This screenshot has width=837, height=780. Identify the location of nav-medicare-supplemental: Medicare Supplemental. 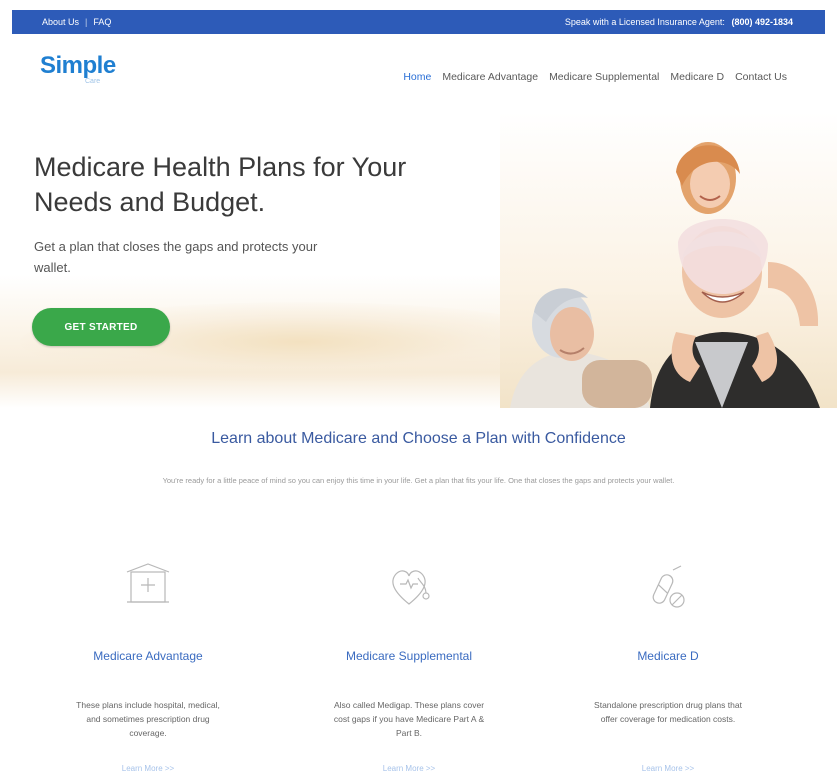
(604, 77).